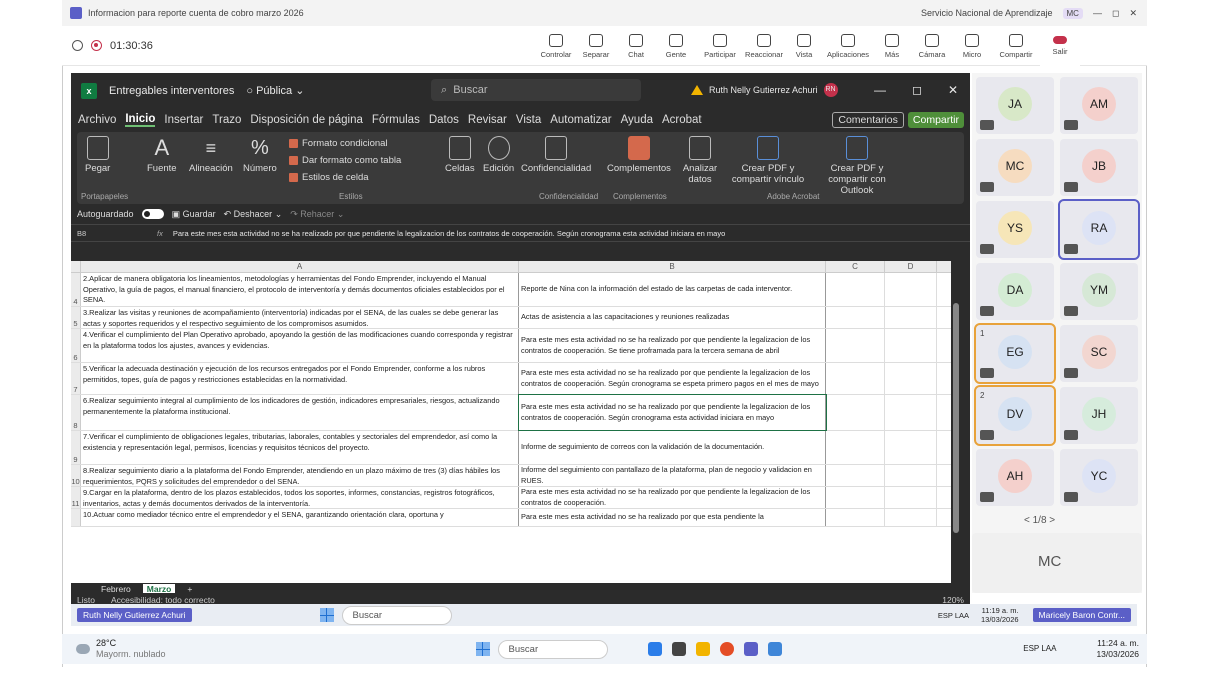  What do you see at coordinates (956, 418) in the screenshot?
I see `scrollbar-thumb` at bounding box center [956, 418].